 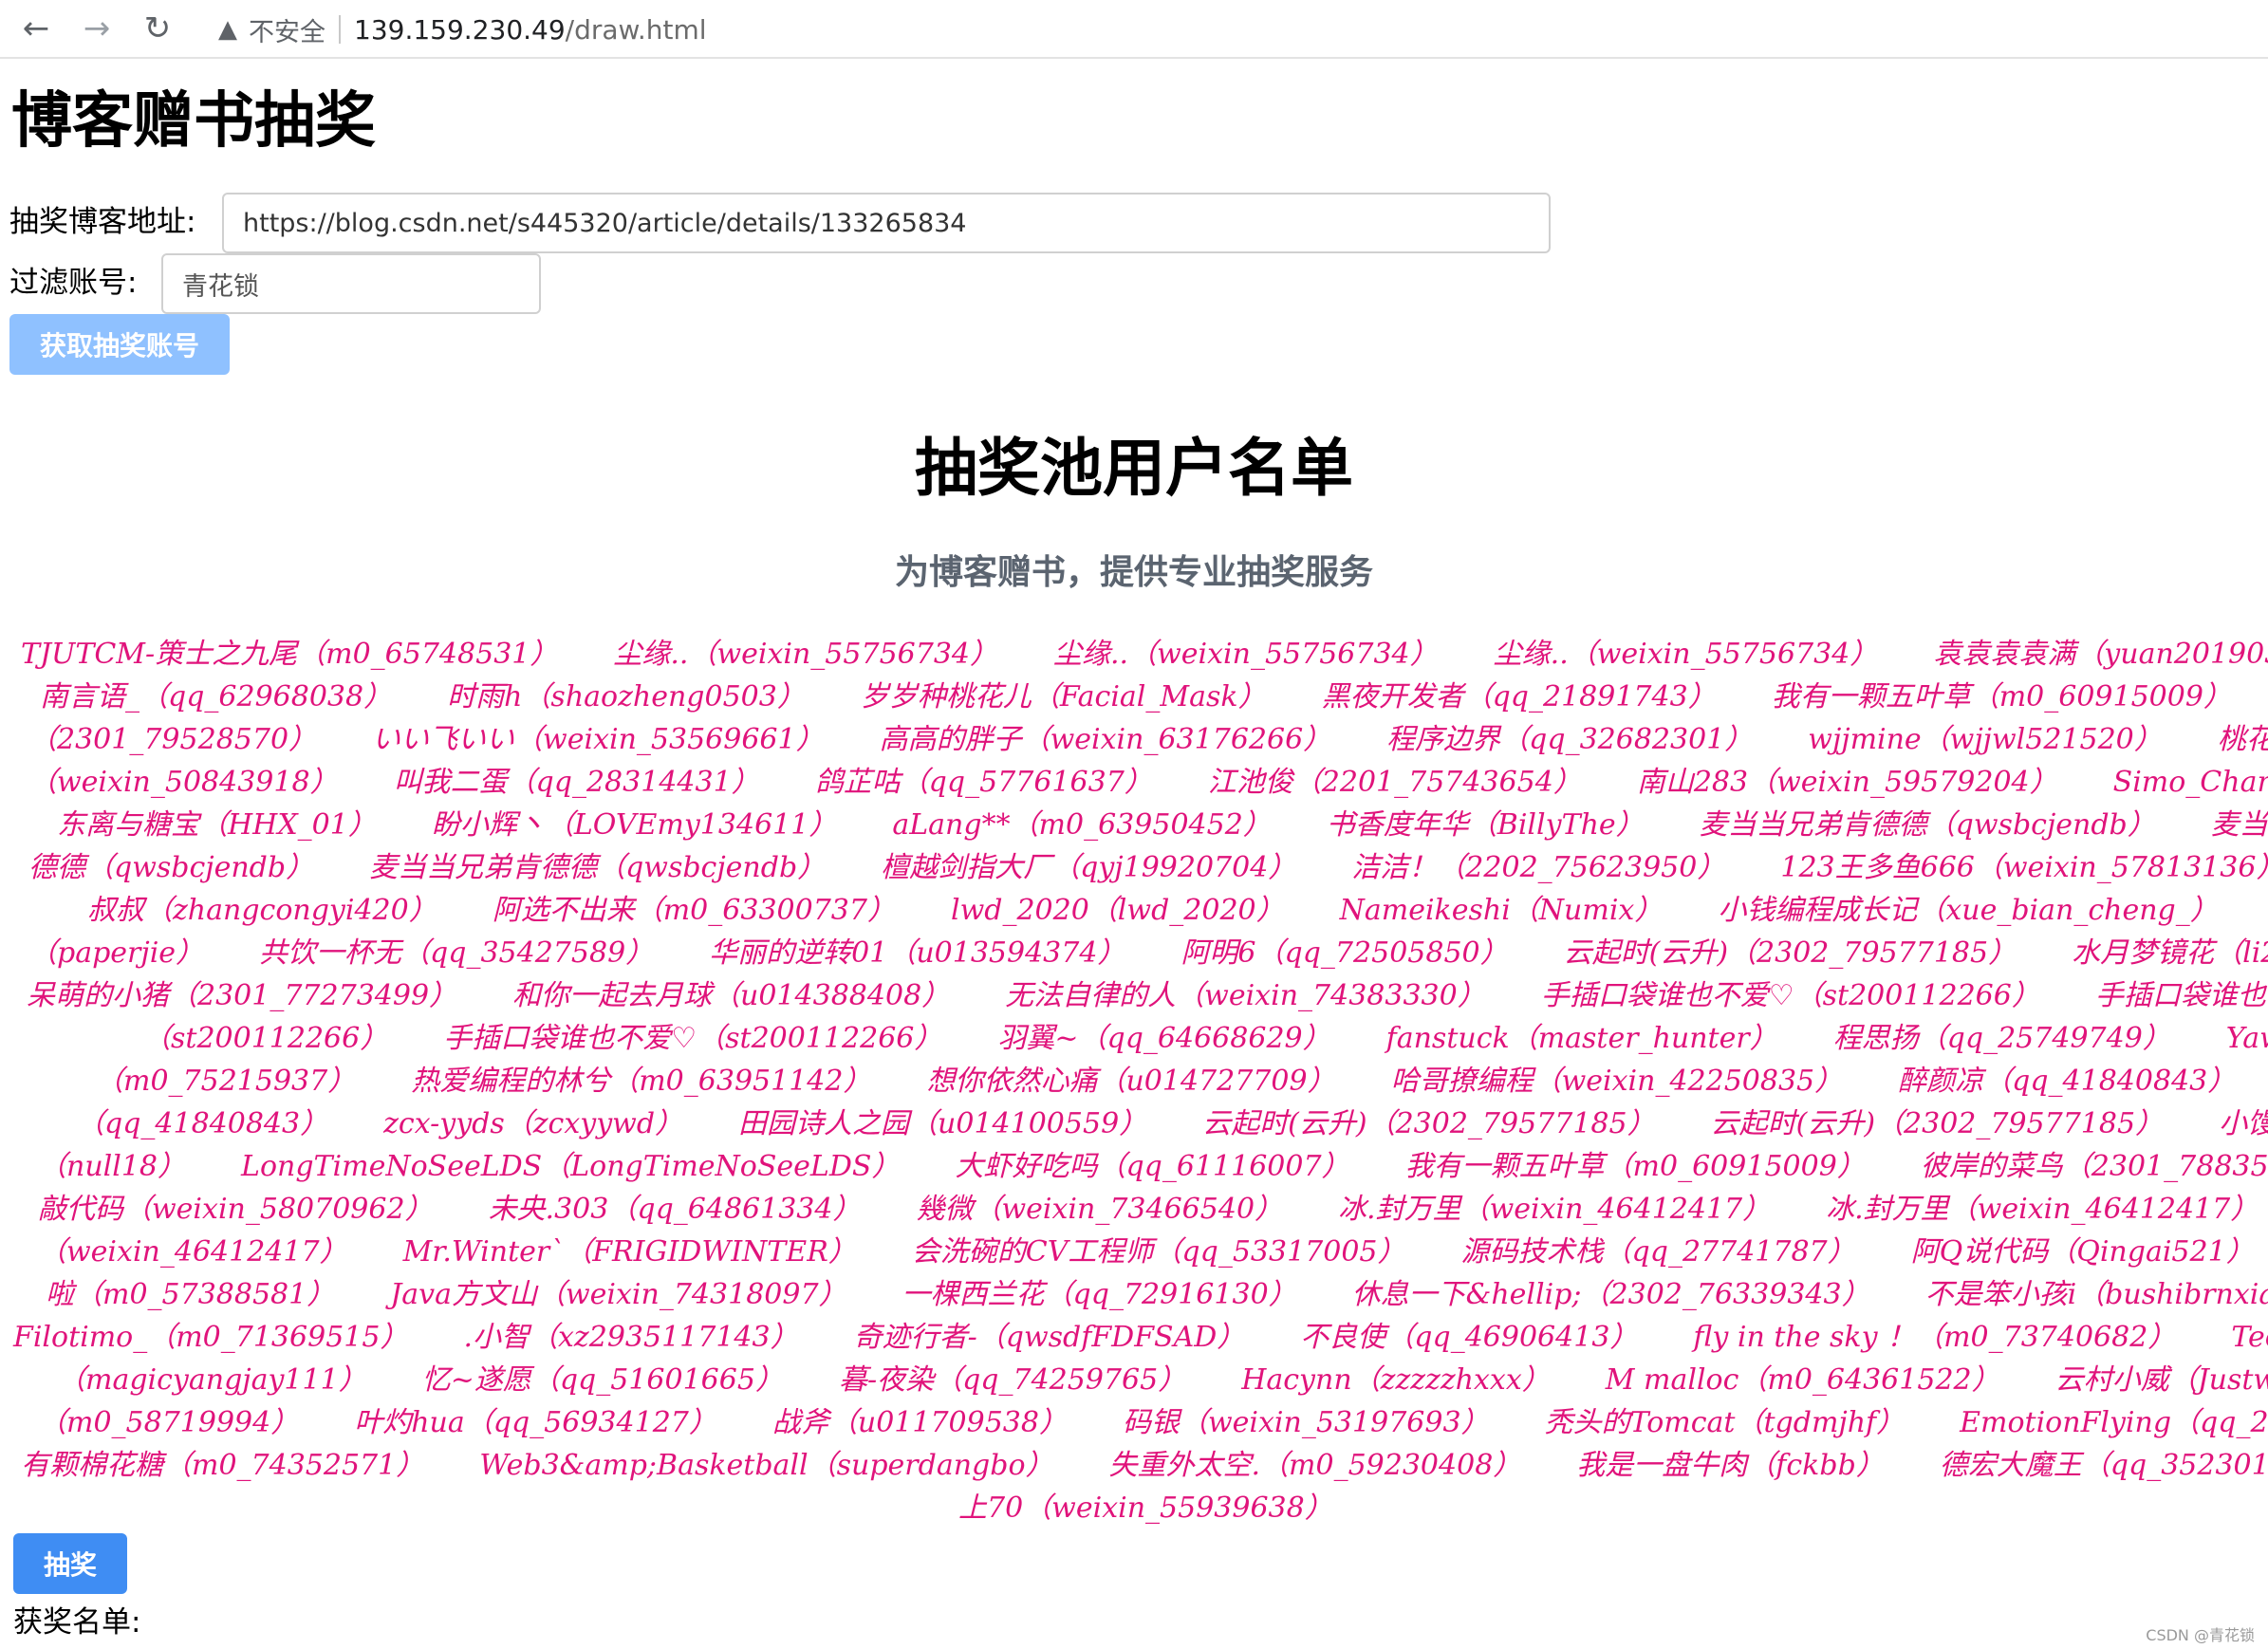 What do you see at coordinates (203, 1123) in the screenshot?
I see `user-entry: （qq_41840843）` at bounding box center [203, 1123].